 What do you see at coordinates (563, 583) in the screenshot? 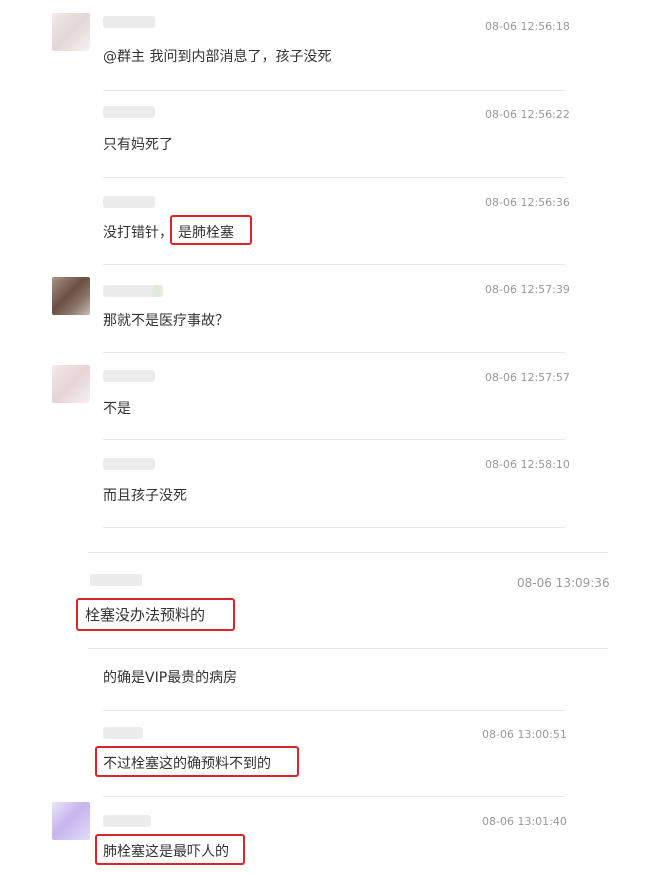
I see `message-timestamp: 08-06 13:09:36` at bounding box center [563, 583].